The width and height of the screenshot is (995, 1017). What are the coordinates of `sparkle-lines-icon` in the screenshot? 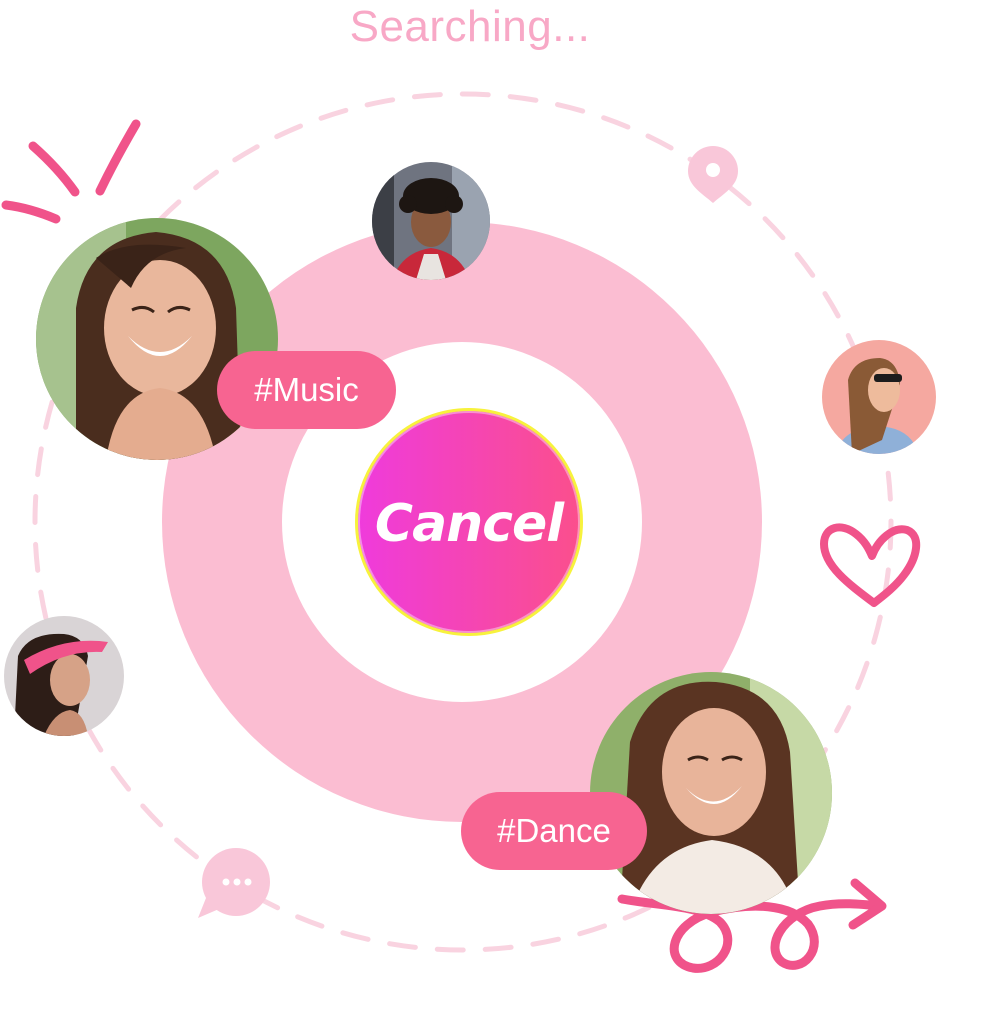 It's located at (71, 171).